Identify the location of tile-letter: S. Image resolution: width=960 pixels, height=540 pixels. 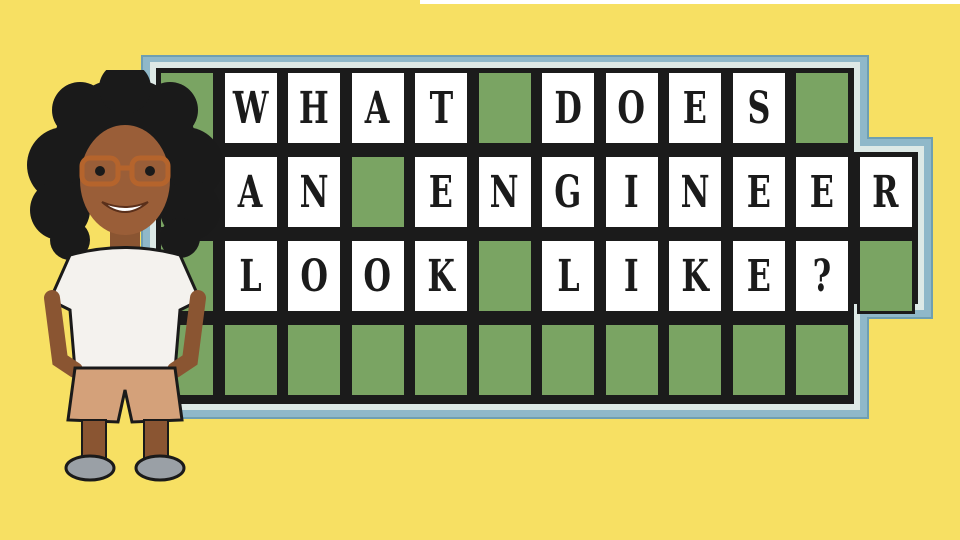
(758, 108).